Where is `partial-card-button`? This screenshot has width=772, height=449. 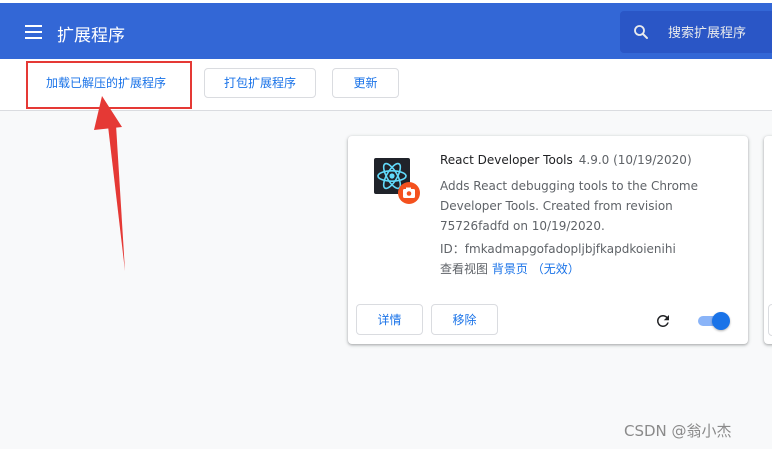
partial-card-button is located at coordinates (770, 320).